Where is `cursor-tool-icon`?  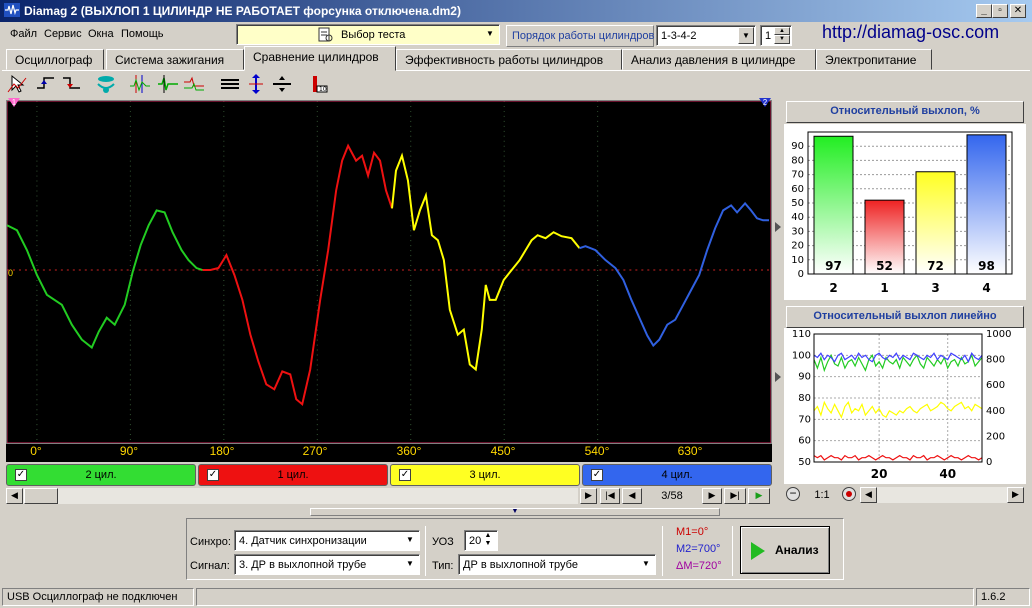 cursor-tool-icon is located at coordinates (18, 84).